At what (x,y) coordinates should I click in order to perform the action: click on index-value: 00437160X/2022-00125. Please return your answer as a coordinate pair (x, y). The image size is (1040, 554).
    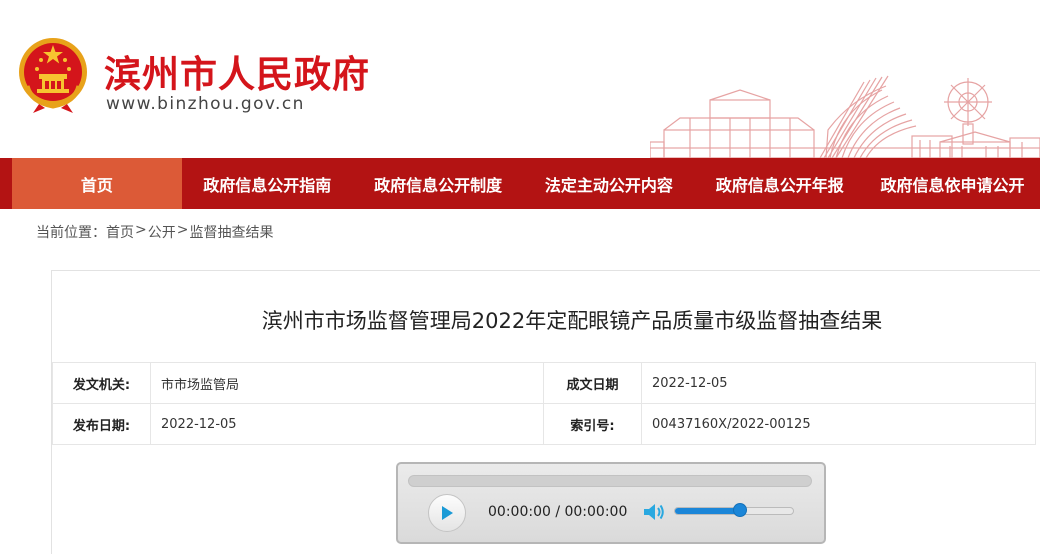
    Looking at the image, I should click on (838, 424).